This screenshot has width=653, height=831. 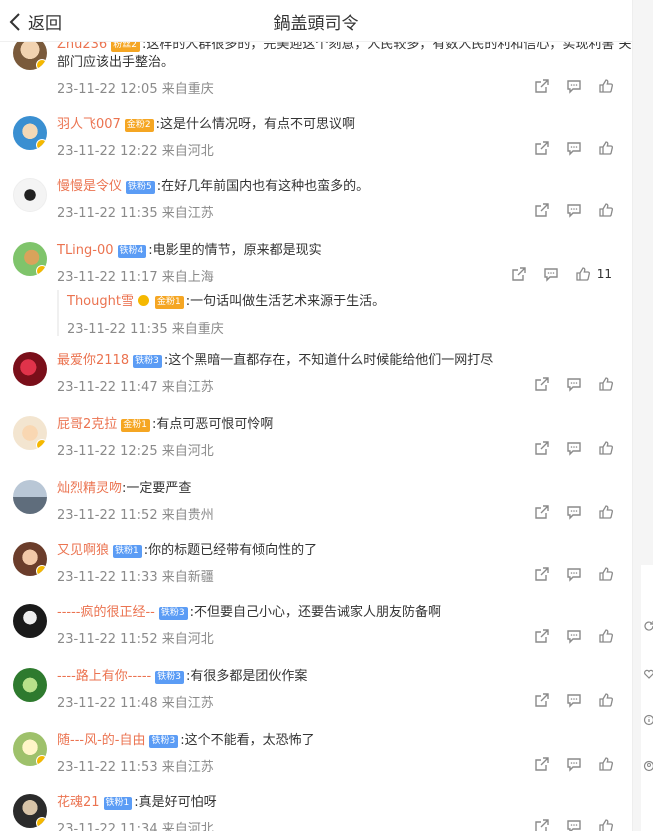 What do you see at coordinates (104, 676) in the screenshot?
I see `username-link: ----路上有你-----` at bounding box center [104, 676].